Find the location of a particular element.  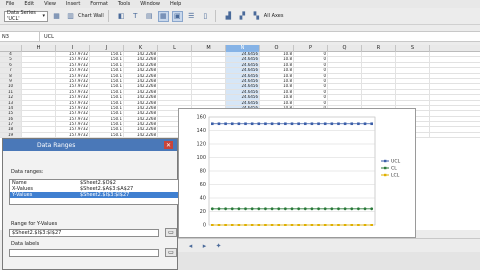

menu-insert: Insert is located at coordinates (73, 4).